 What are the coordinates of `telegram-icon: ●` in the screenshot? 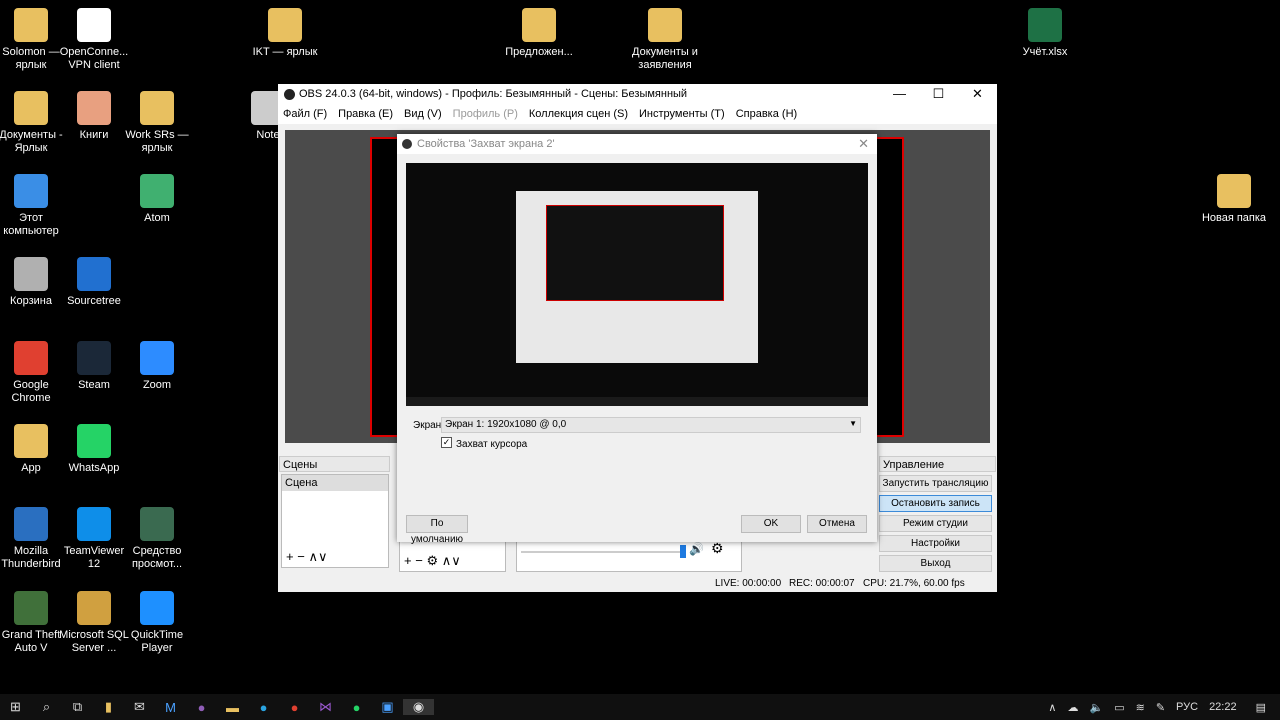 It's located at (263, 707).